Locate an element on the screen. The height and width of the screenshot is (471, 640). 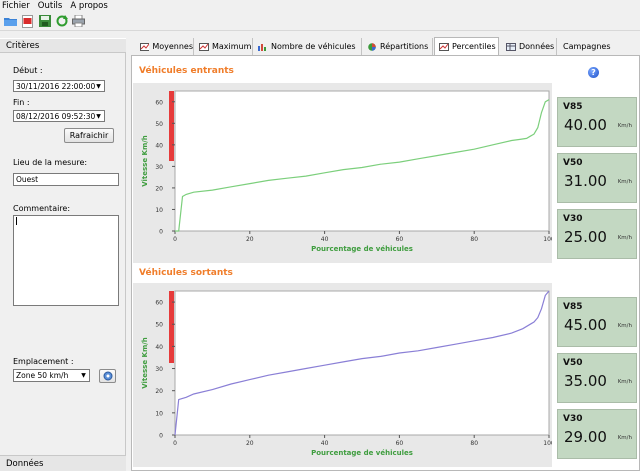
table-icon is located at coordinates (511, 46).